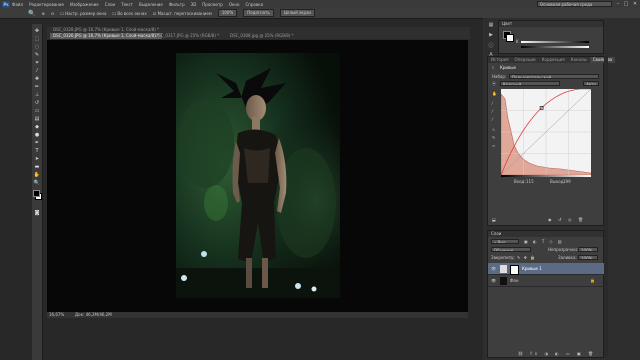 The width and height of the screenshot is (640, 360). I want to click on dock-scrollbar, so click(606, 206).